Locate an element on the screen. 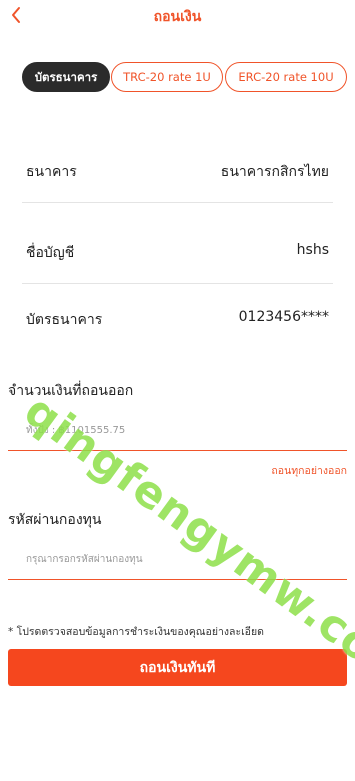 The height and width of the screenshot is (781, 355). password-field is located at coordinates (177, 559).